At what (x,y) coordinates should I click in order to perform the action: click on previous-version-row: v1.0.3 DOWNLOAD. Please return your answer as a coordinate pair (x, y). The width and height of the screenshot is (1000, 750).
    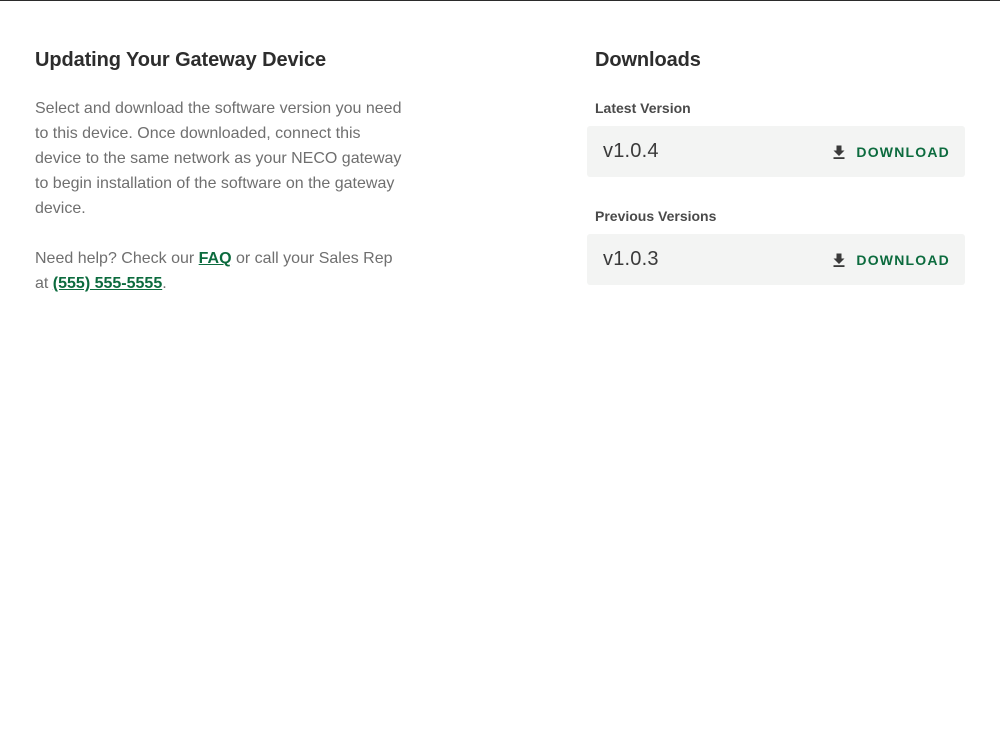
    Looking at the image, I should click on (776, 259).